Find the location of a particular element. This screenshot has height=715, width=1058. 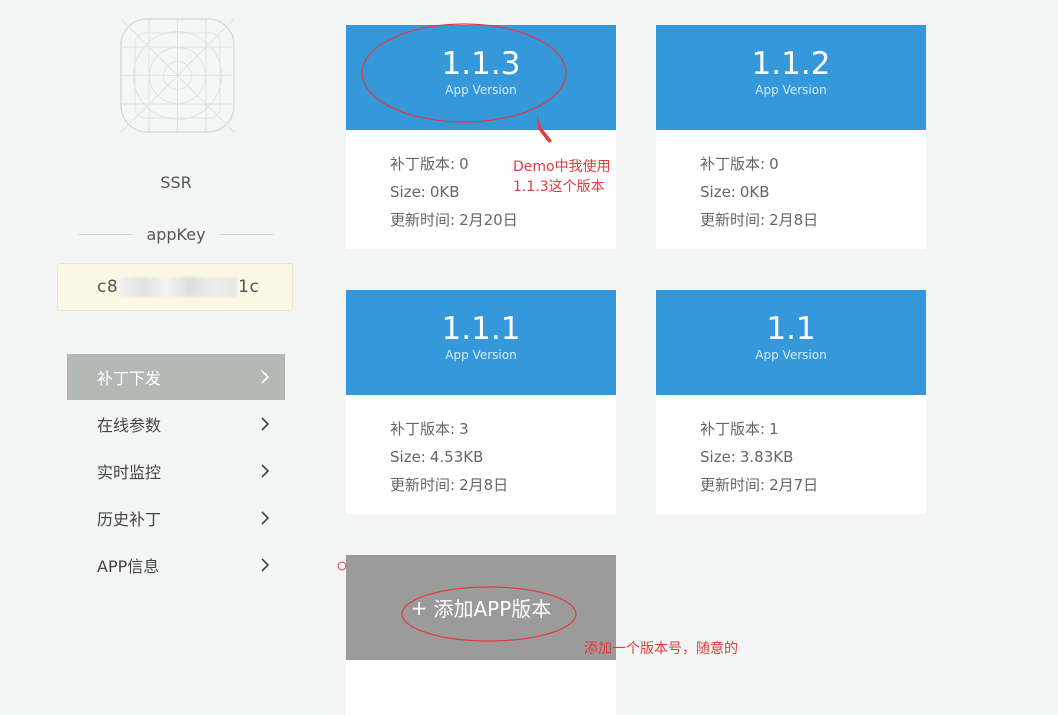

size-row: Size: 0KB is located at coordinates (813, 192).